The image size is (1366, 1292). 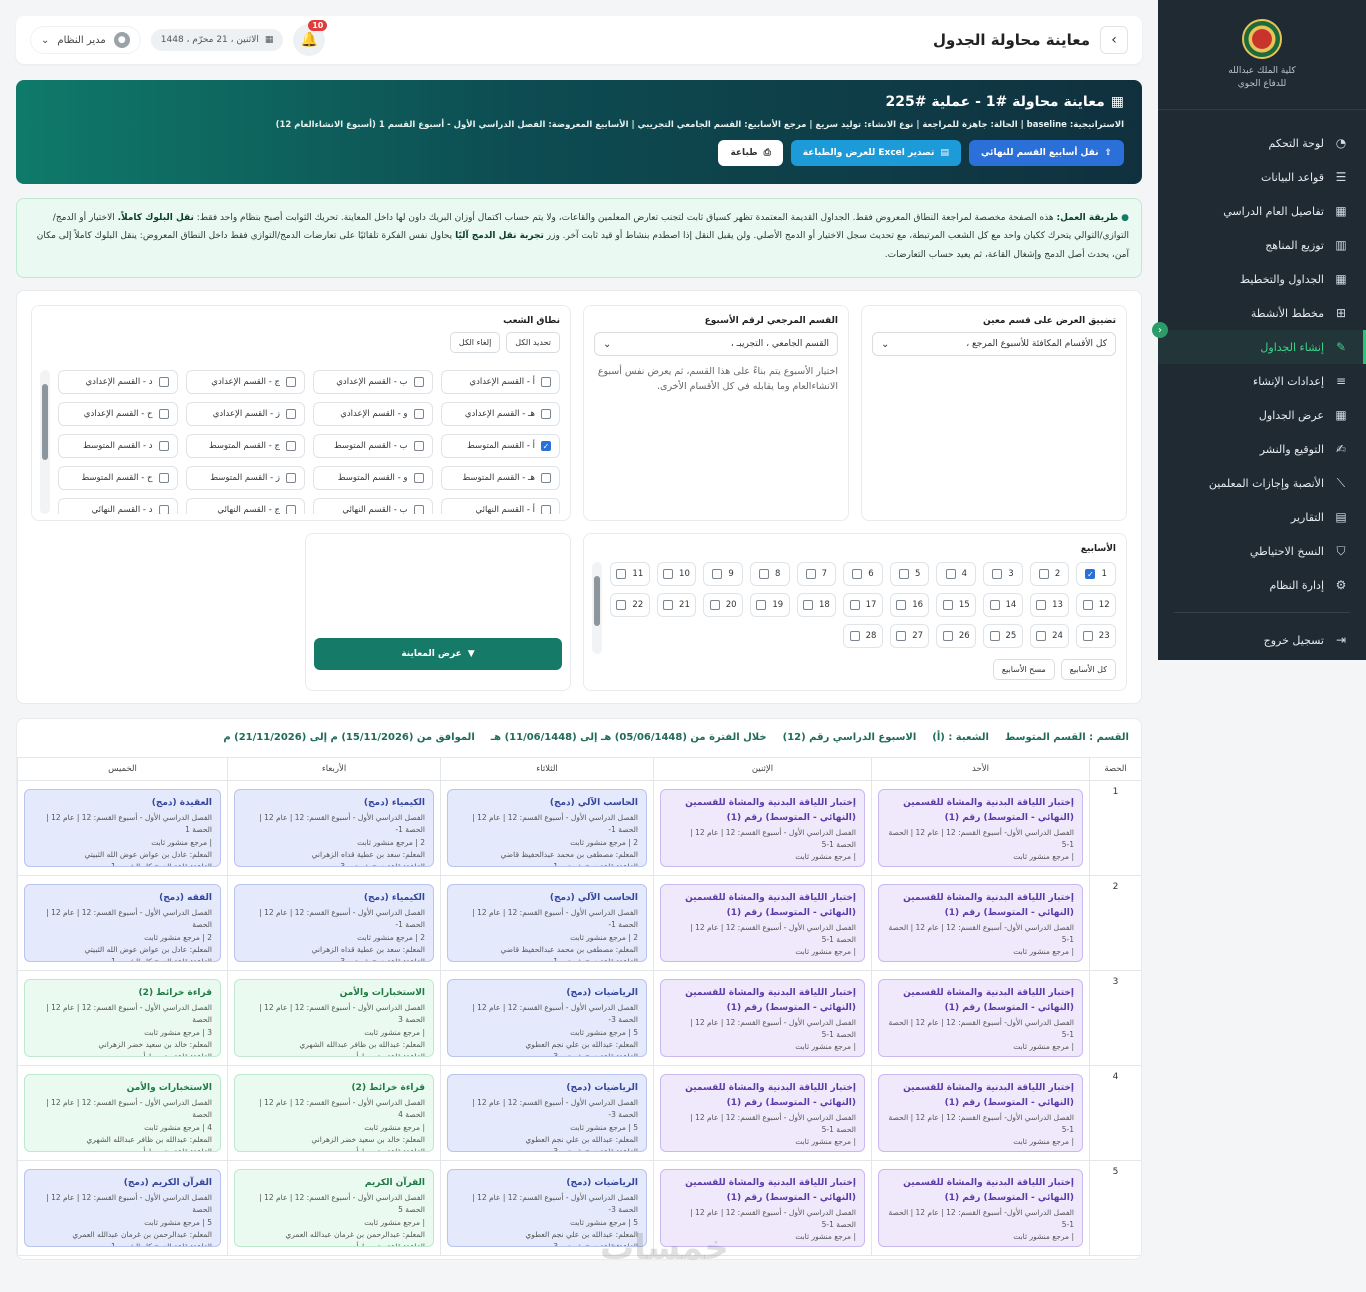 What do you see at coordinates (373, 506) in the screenshot?
I see `section-checkbox: ب - القسم النهائي` at bounding box center [373, 506].